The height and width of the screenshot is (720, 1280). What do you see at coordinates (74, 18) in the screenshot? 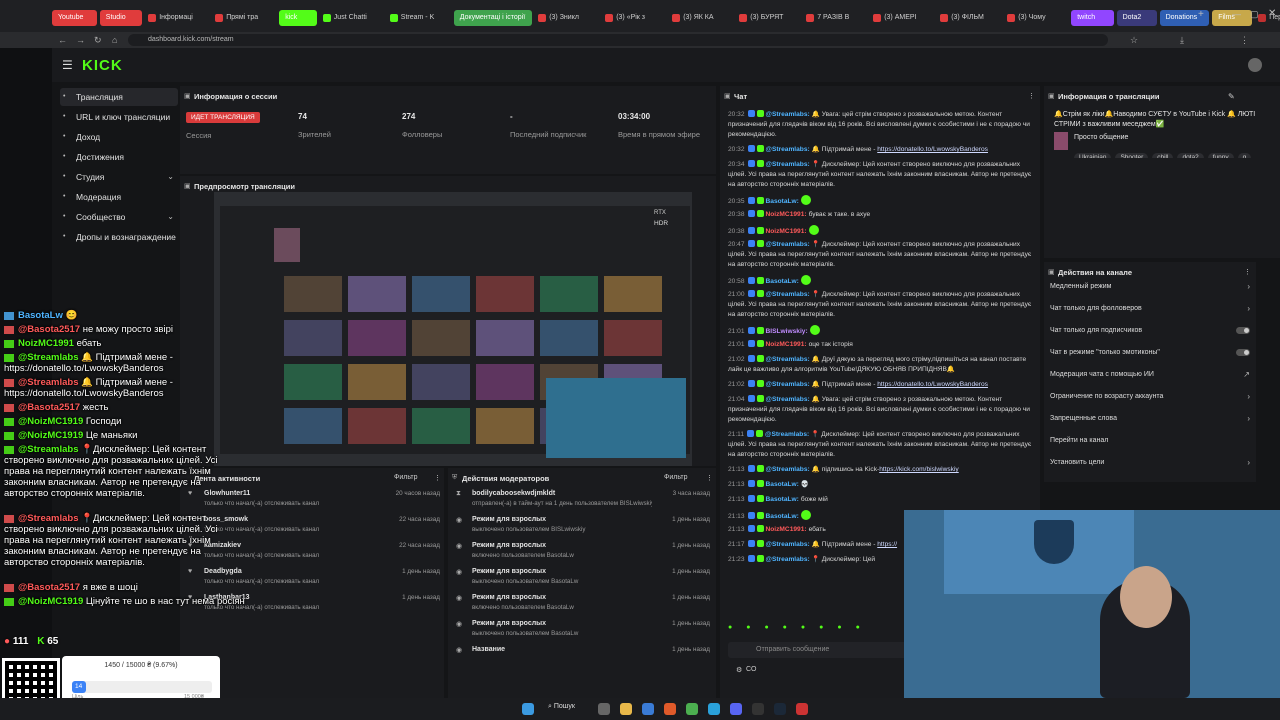
I see `browser-tab: Youtube` at bounding box center [74, 18].